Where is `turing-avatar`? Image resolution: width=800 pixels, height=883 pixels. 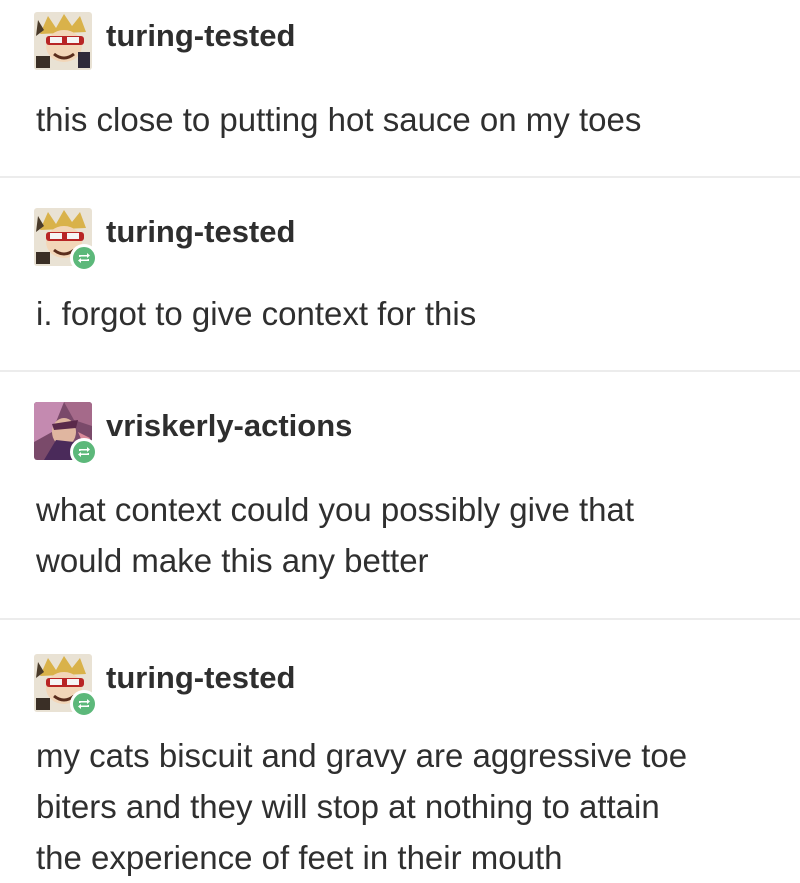 turing-avatar is located at coordinates (63, 41).